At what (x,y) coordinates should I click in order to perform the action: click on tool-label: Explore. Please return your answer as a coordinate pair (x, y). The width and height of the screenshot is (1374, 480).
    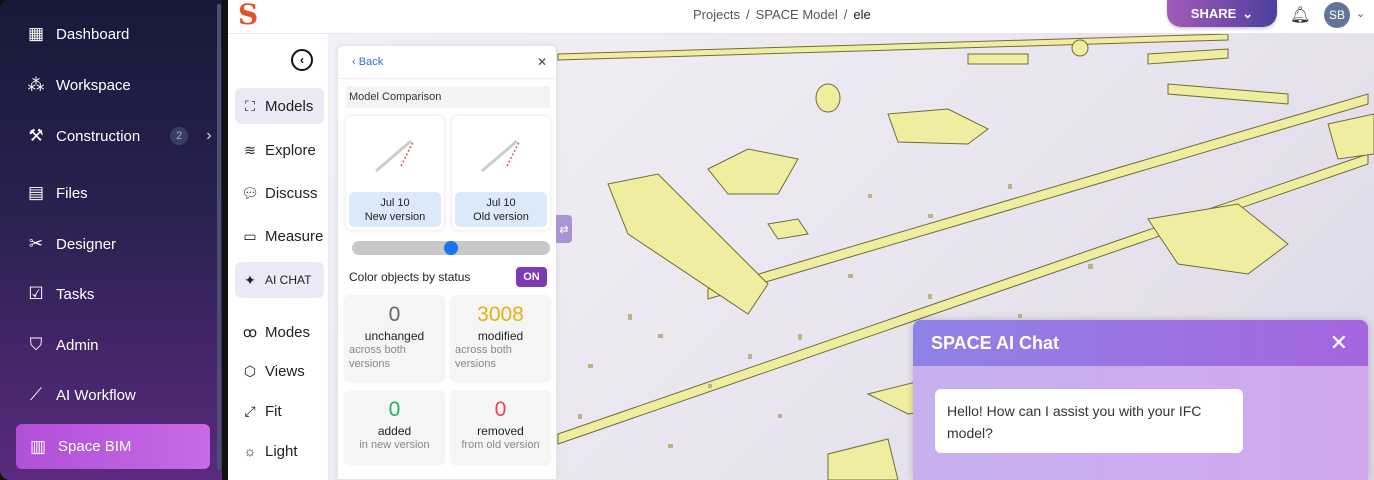
    Looking at the image, I should click on (290, 150).